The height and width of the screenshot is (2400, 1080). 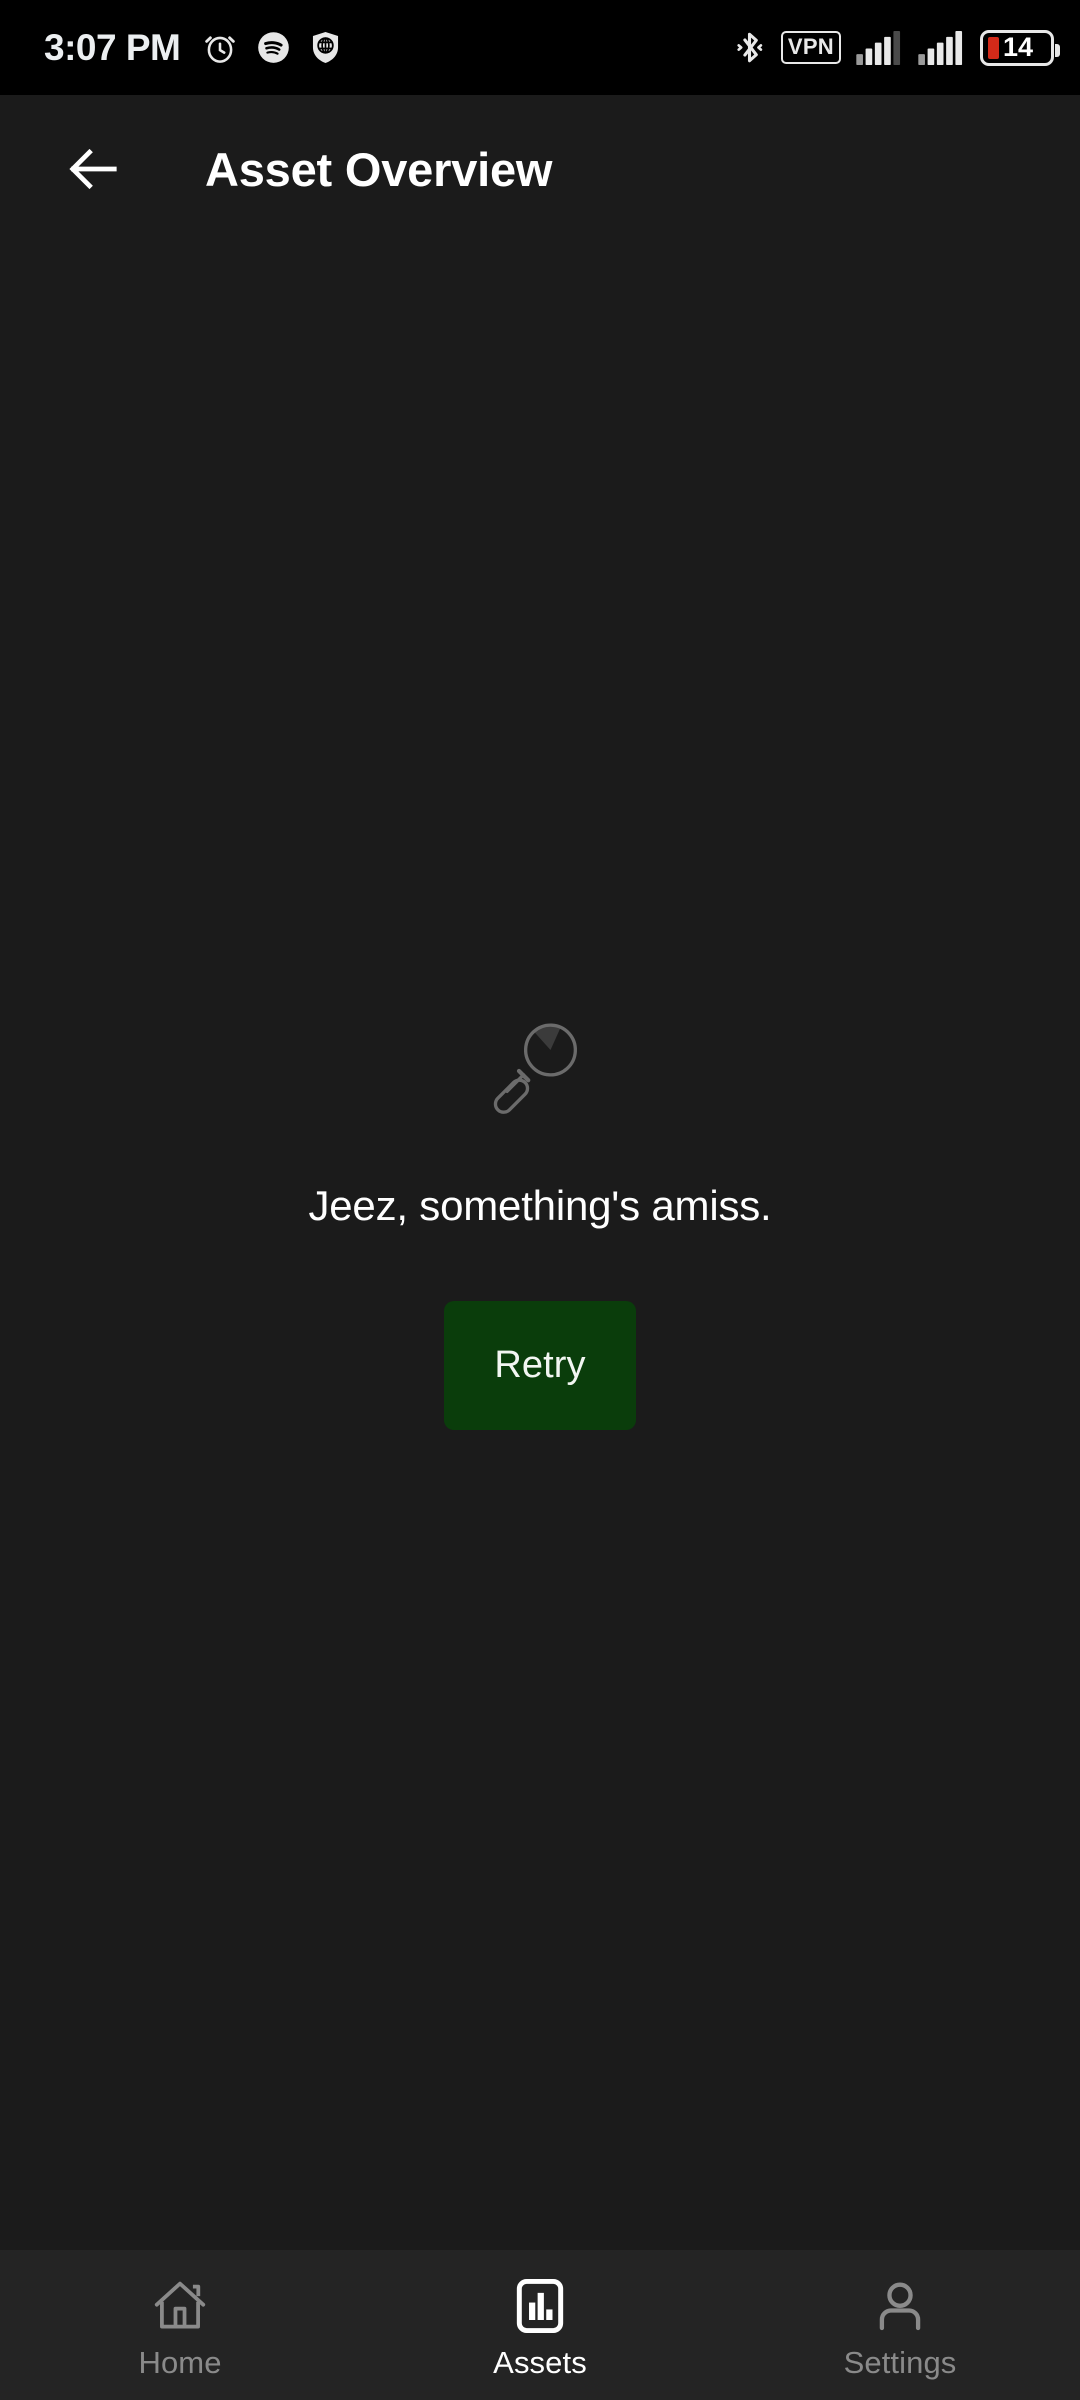 I want to click on nav-label-settings: Settings, so click(x=900, y=2362).